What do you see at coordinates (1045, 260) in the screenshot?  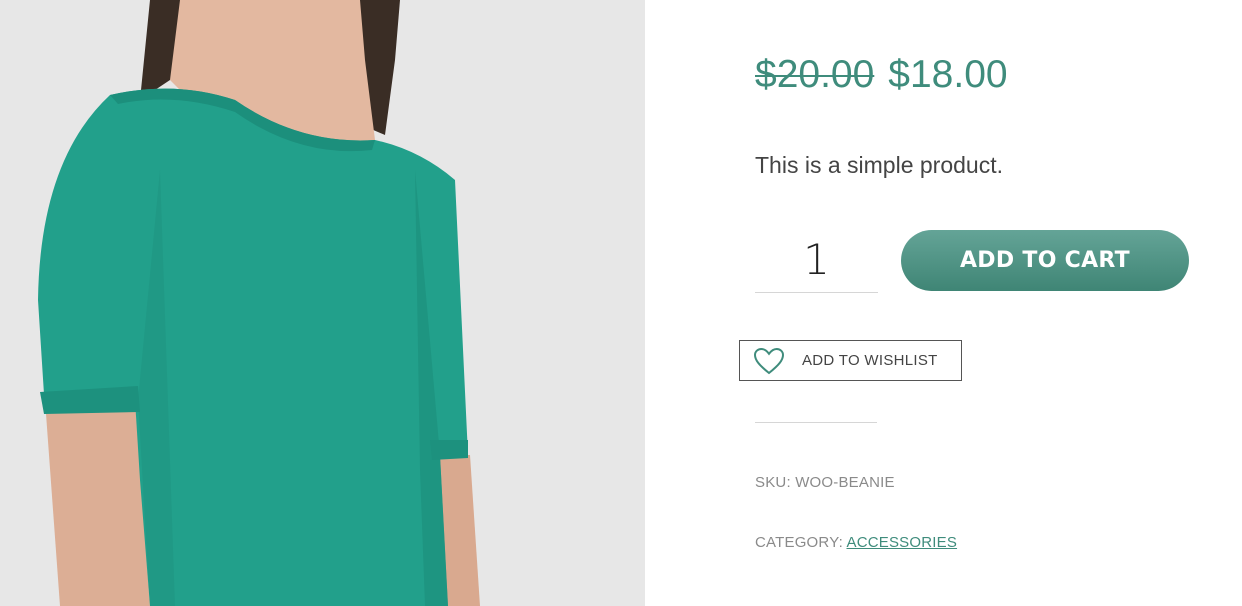 I see `add-to-cart-button: ADD TO CART` at bounding box center [1045, 260].